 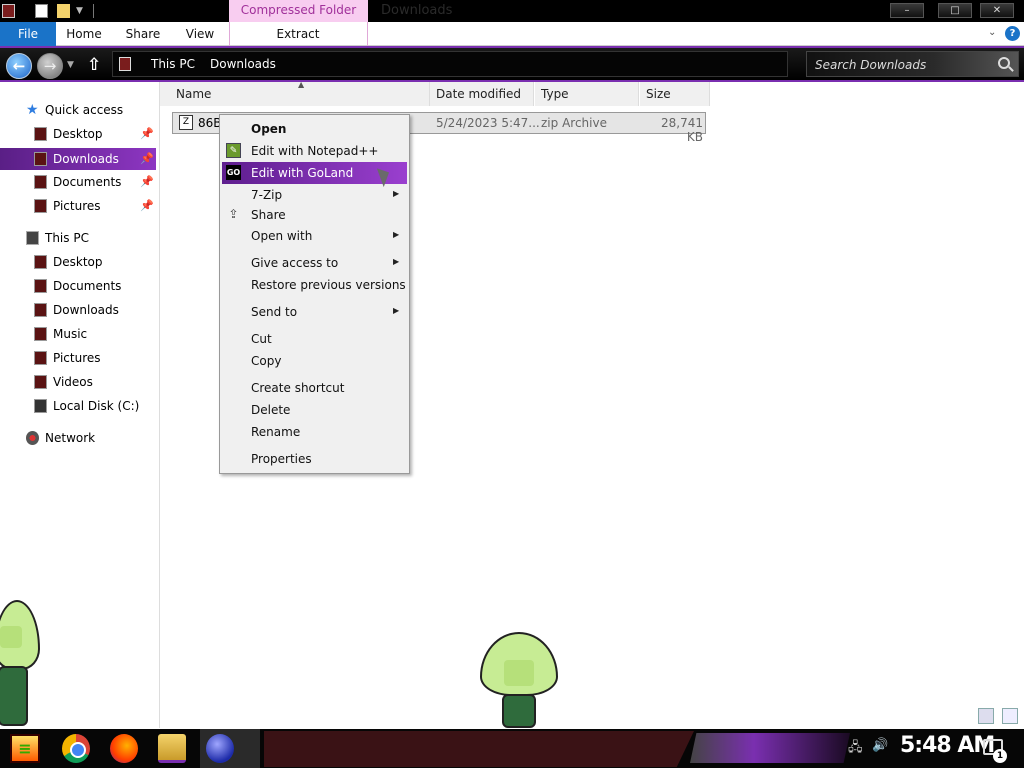 What do you see at coordinates (314, 388) in the screenshot?
I see `menu-item-create-shortcut: Create shortcut` at bounding box center [314, 388].